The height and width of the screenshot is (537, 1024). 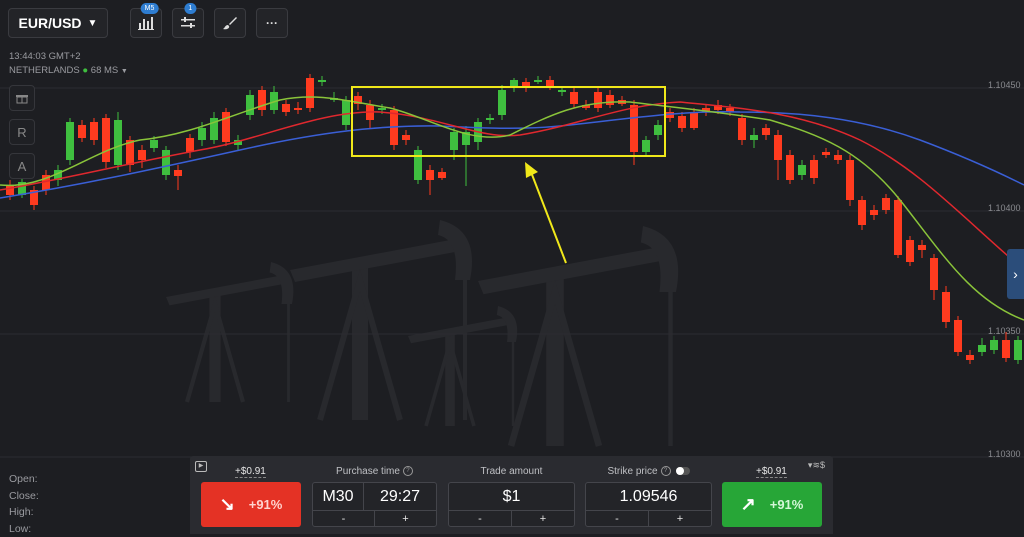 I want to click on purchase-time-label: Purchase time?, so click(x=374, y=471).